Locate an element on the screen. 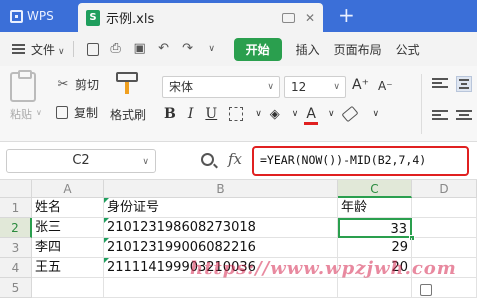 The height and width of the screenshot is (304, 477). decrease-font-size-button: A⁻ is located at coordinates (385, 86).